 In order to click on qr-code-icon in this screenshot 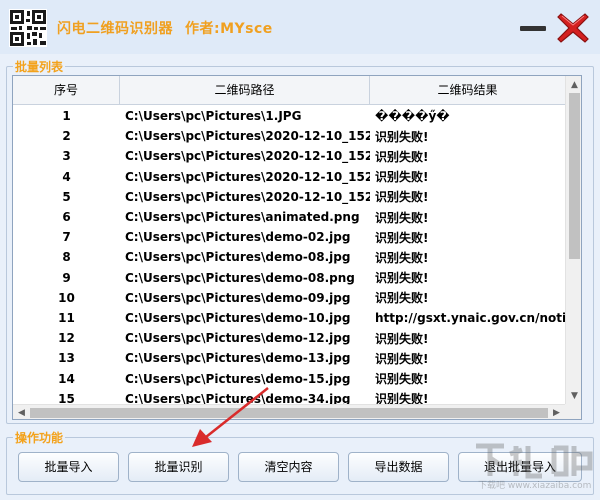, I will do `click(28, 28)`.